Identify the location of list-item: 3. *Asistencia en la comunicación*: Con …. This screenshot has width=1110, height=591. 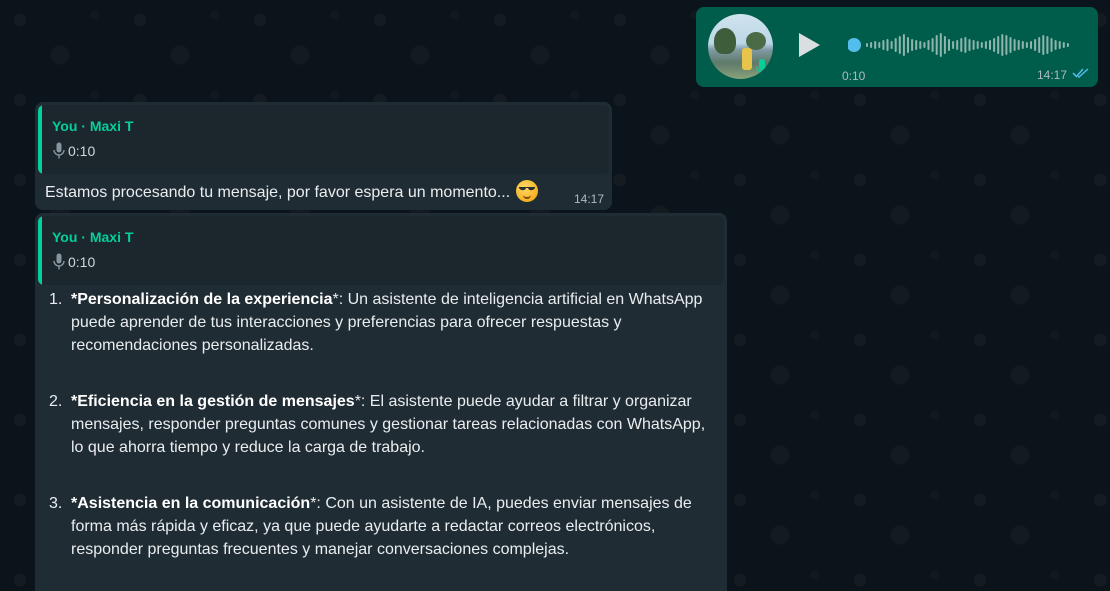
(382, 526).